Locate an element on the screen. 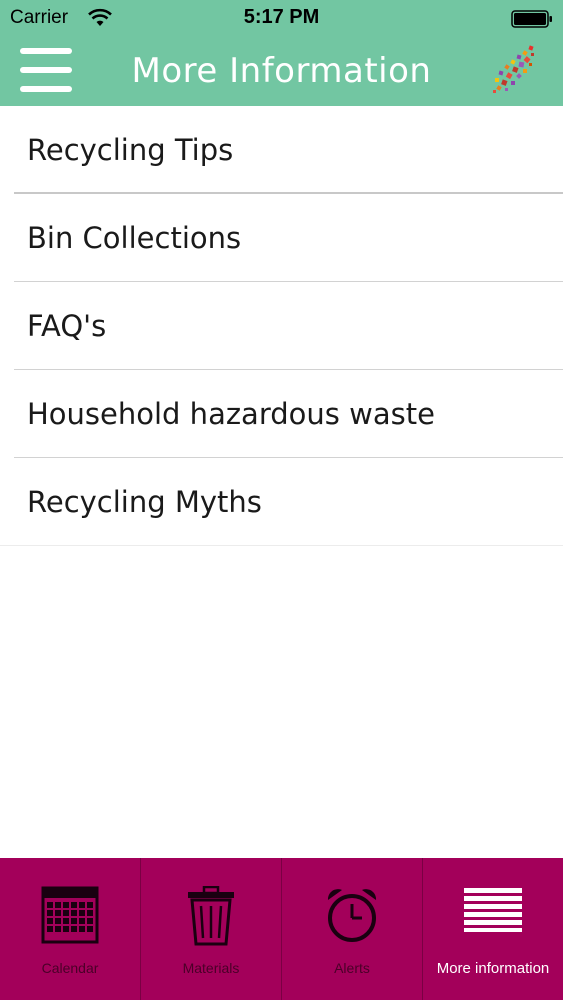  tab-materials: Materials is located at coordinates (211, 929).